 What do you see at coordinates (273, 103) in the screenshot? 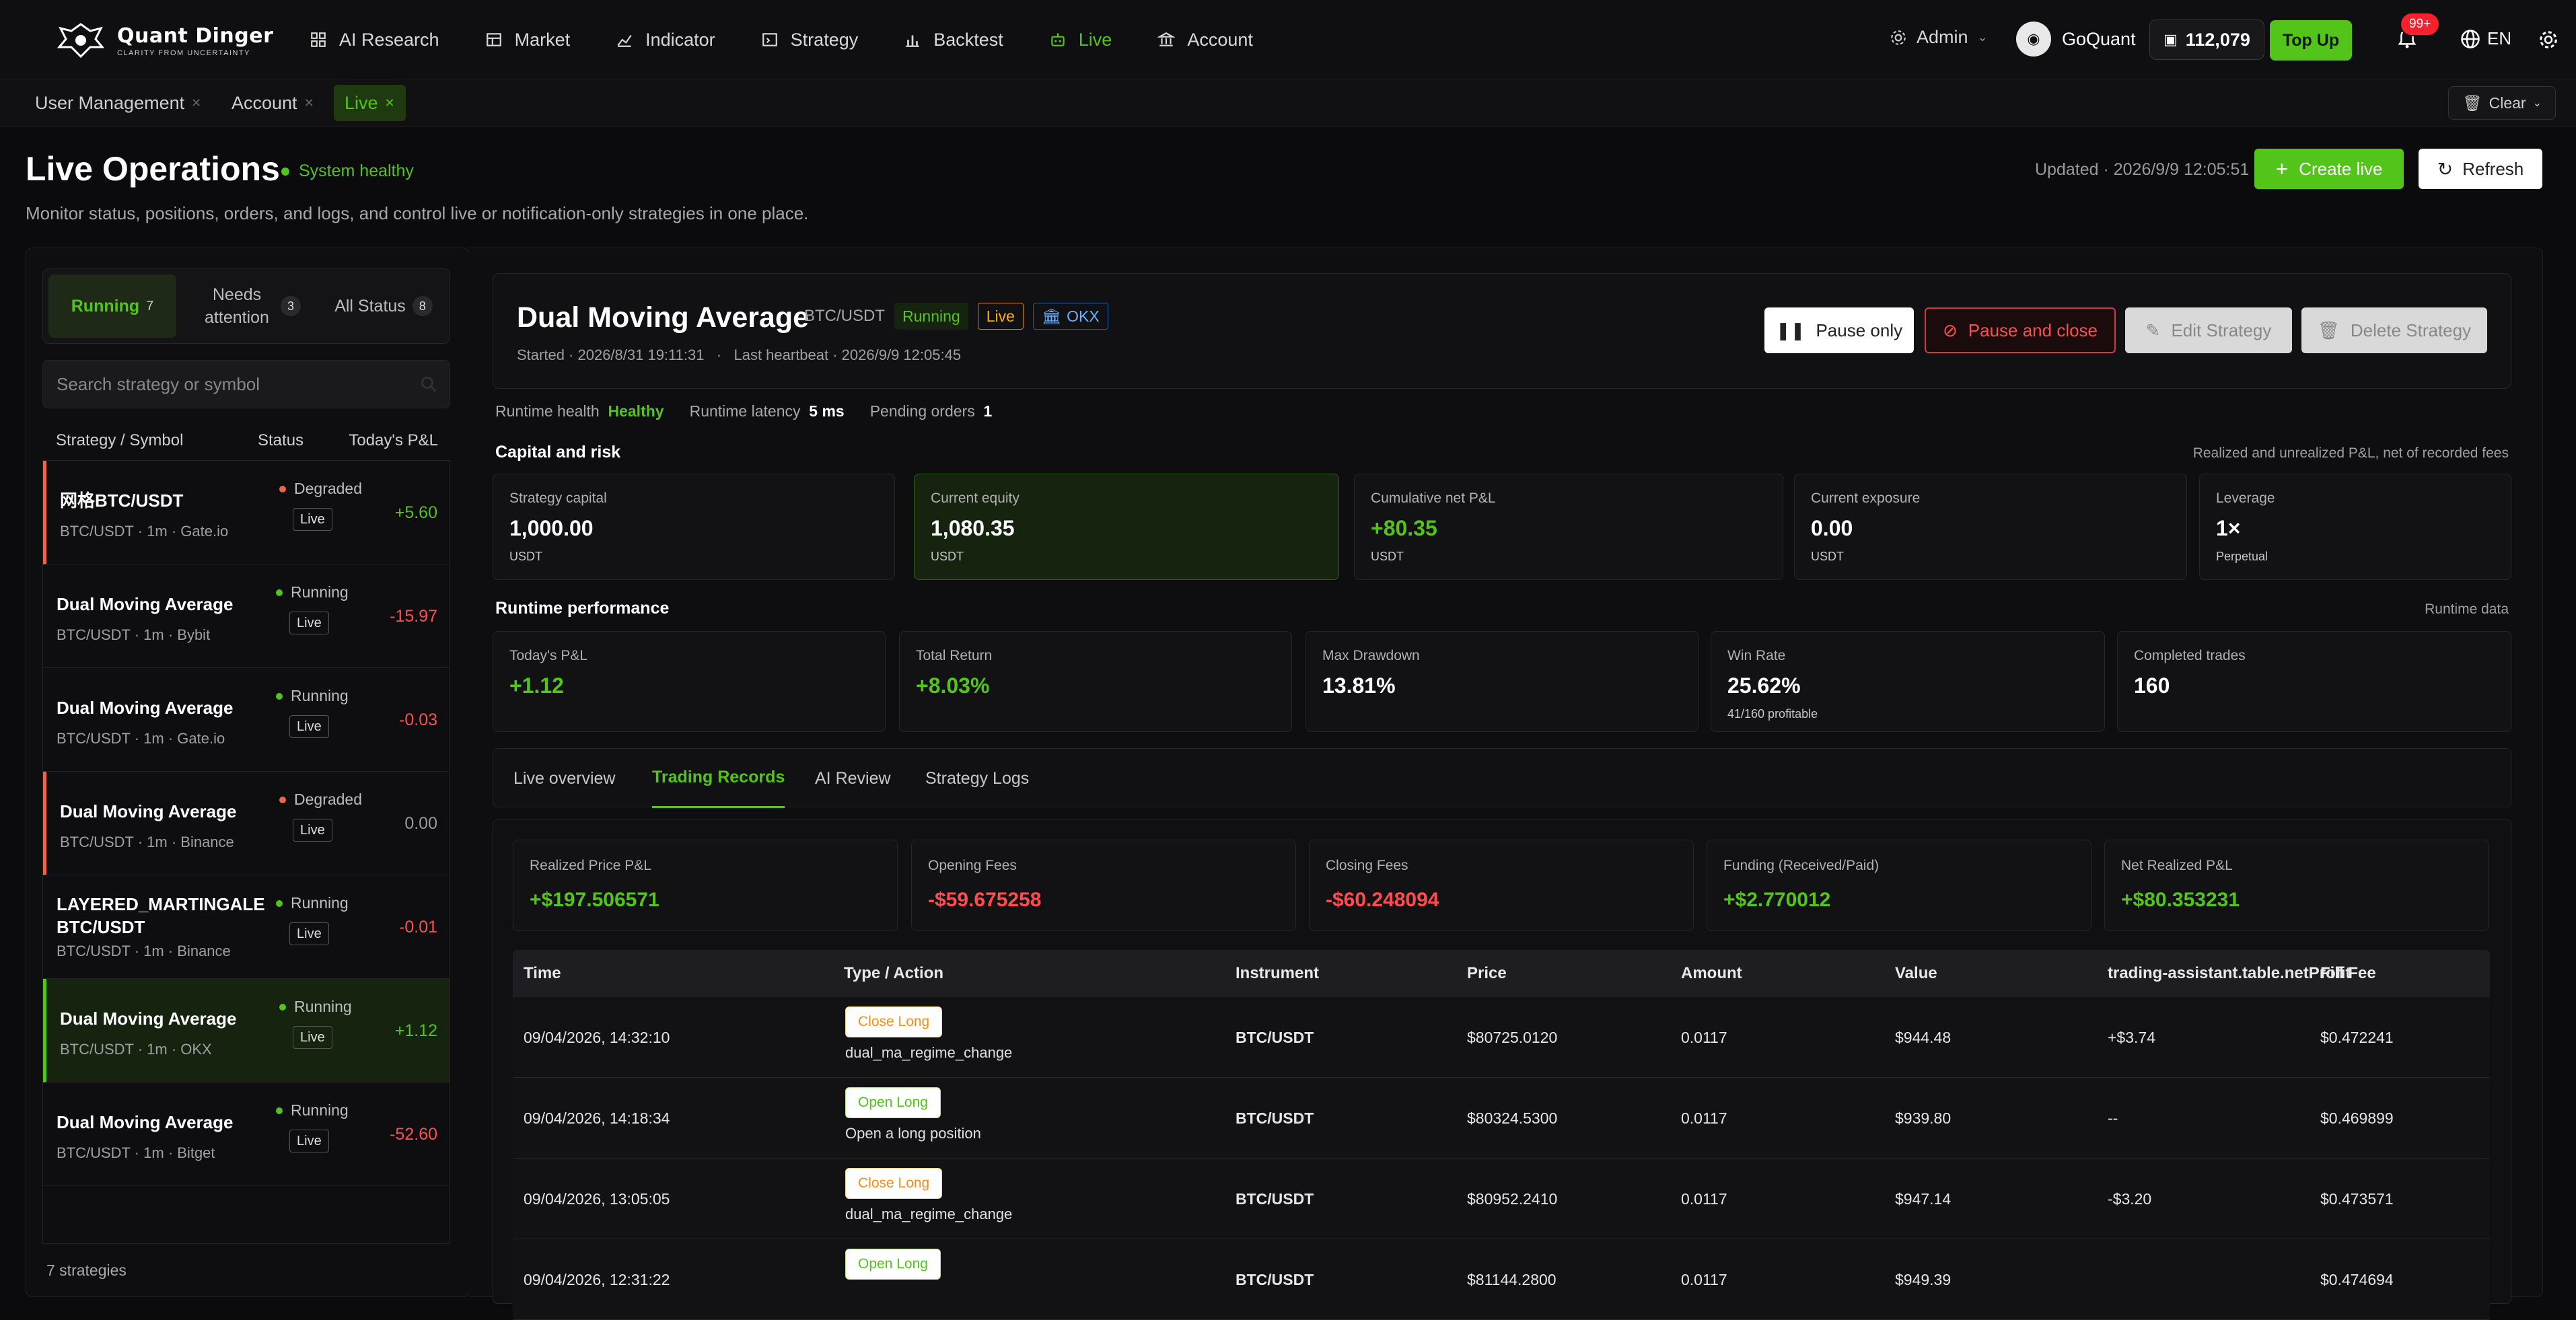
I see `tab-account: Account ✕` at bounding box center [273, 103].